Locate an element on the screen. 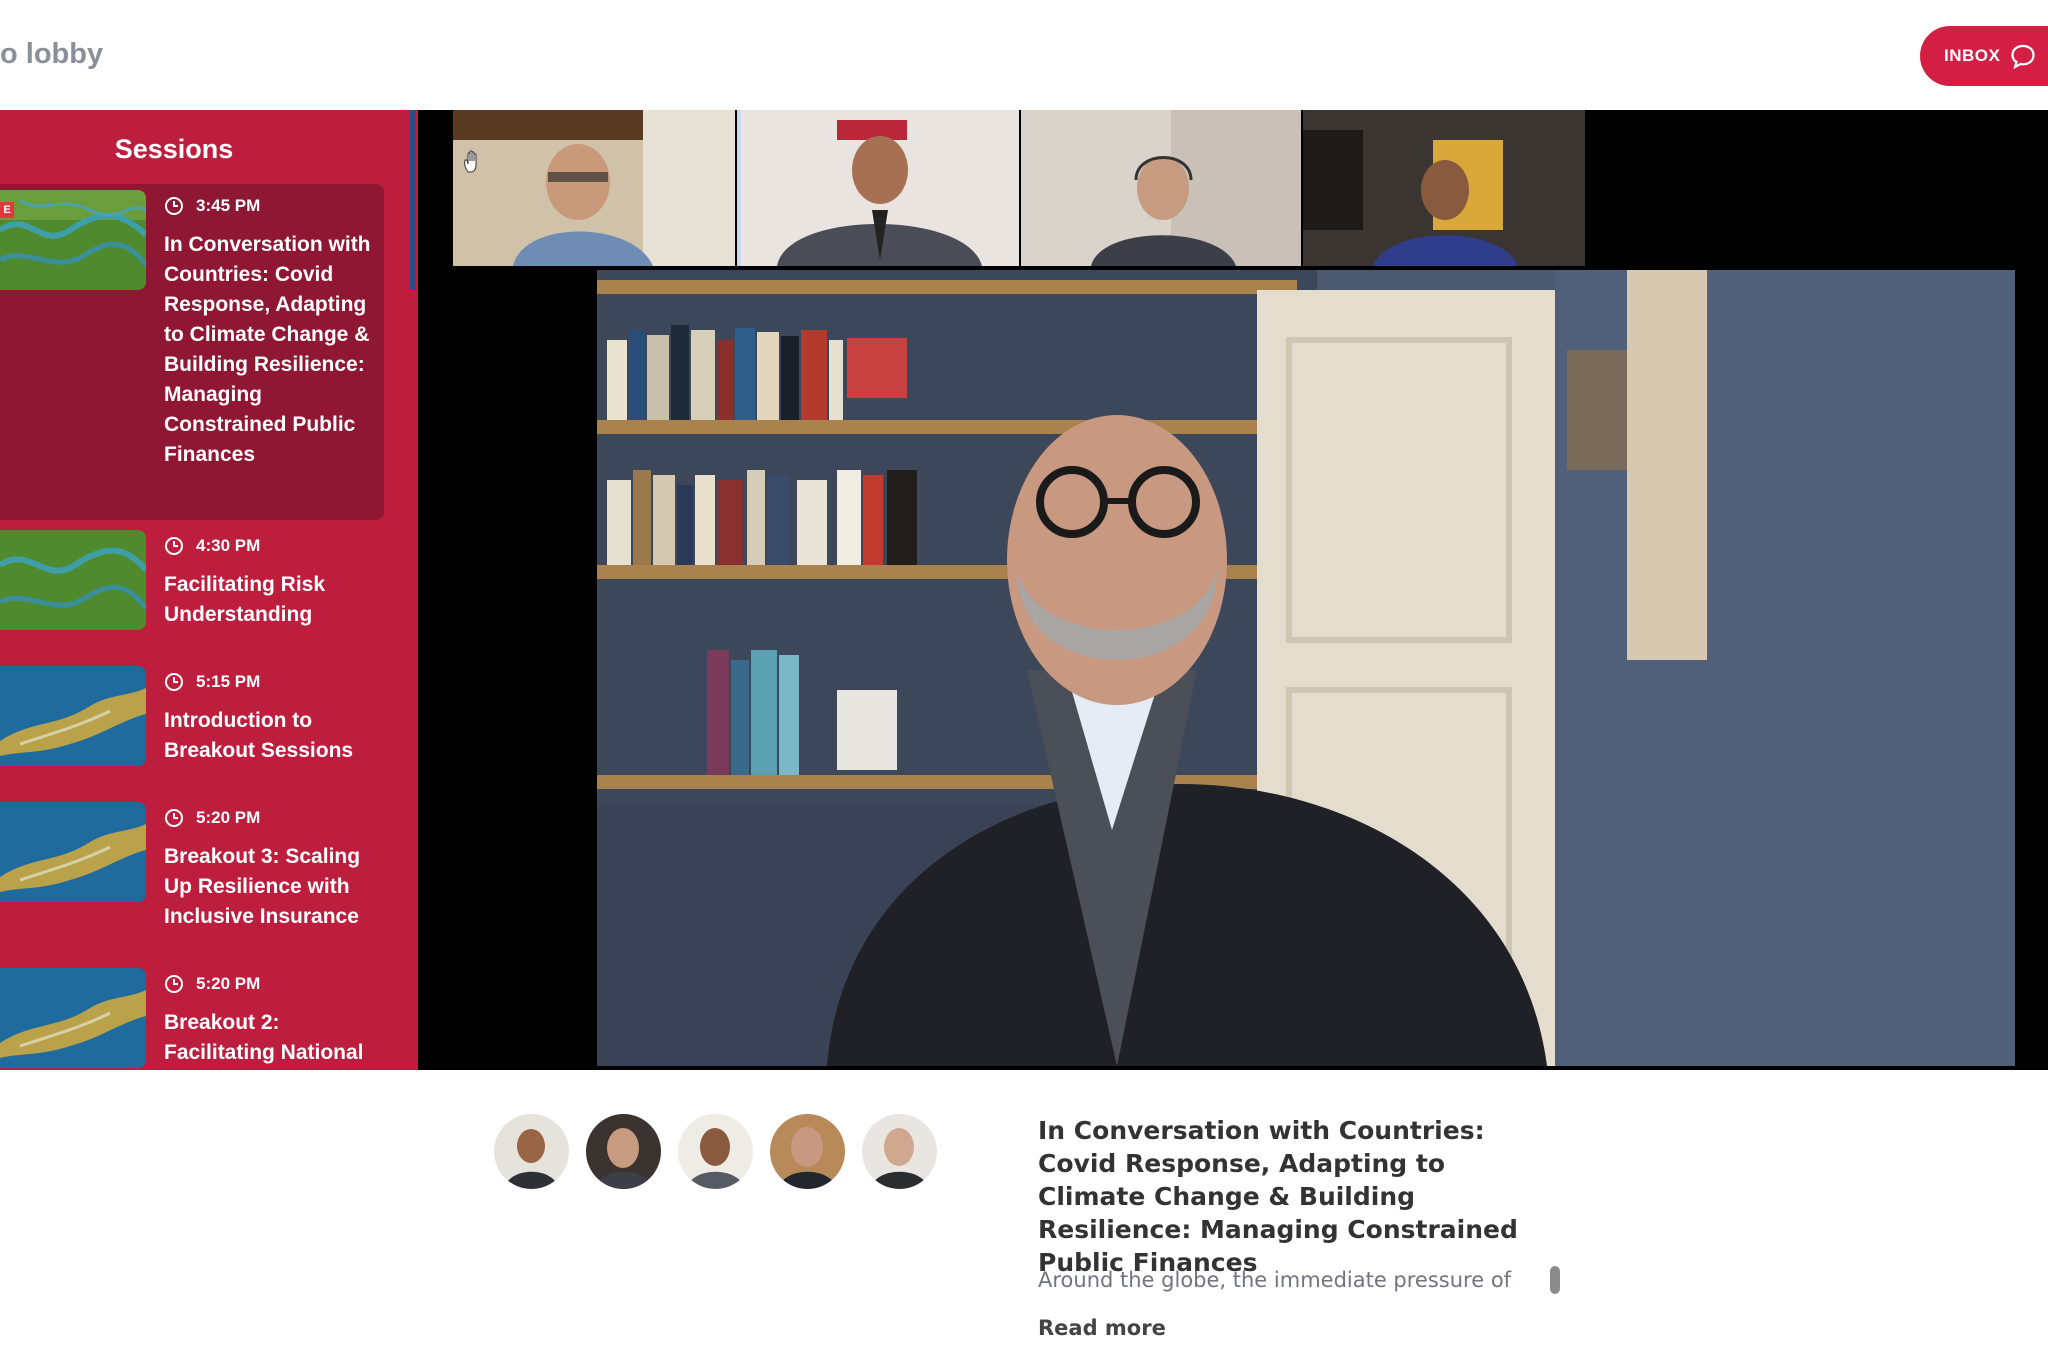  session-item: 4:30 PM Facilitating Risk Understanding is located at coordinates (192, 585).